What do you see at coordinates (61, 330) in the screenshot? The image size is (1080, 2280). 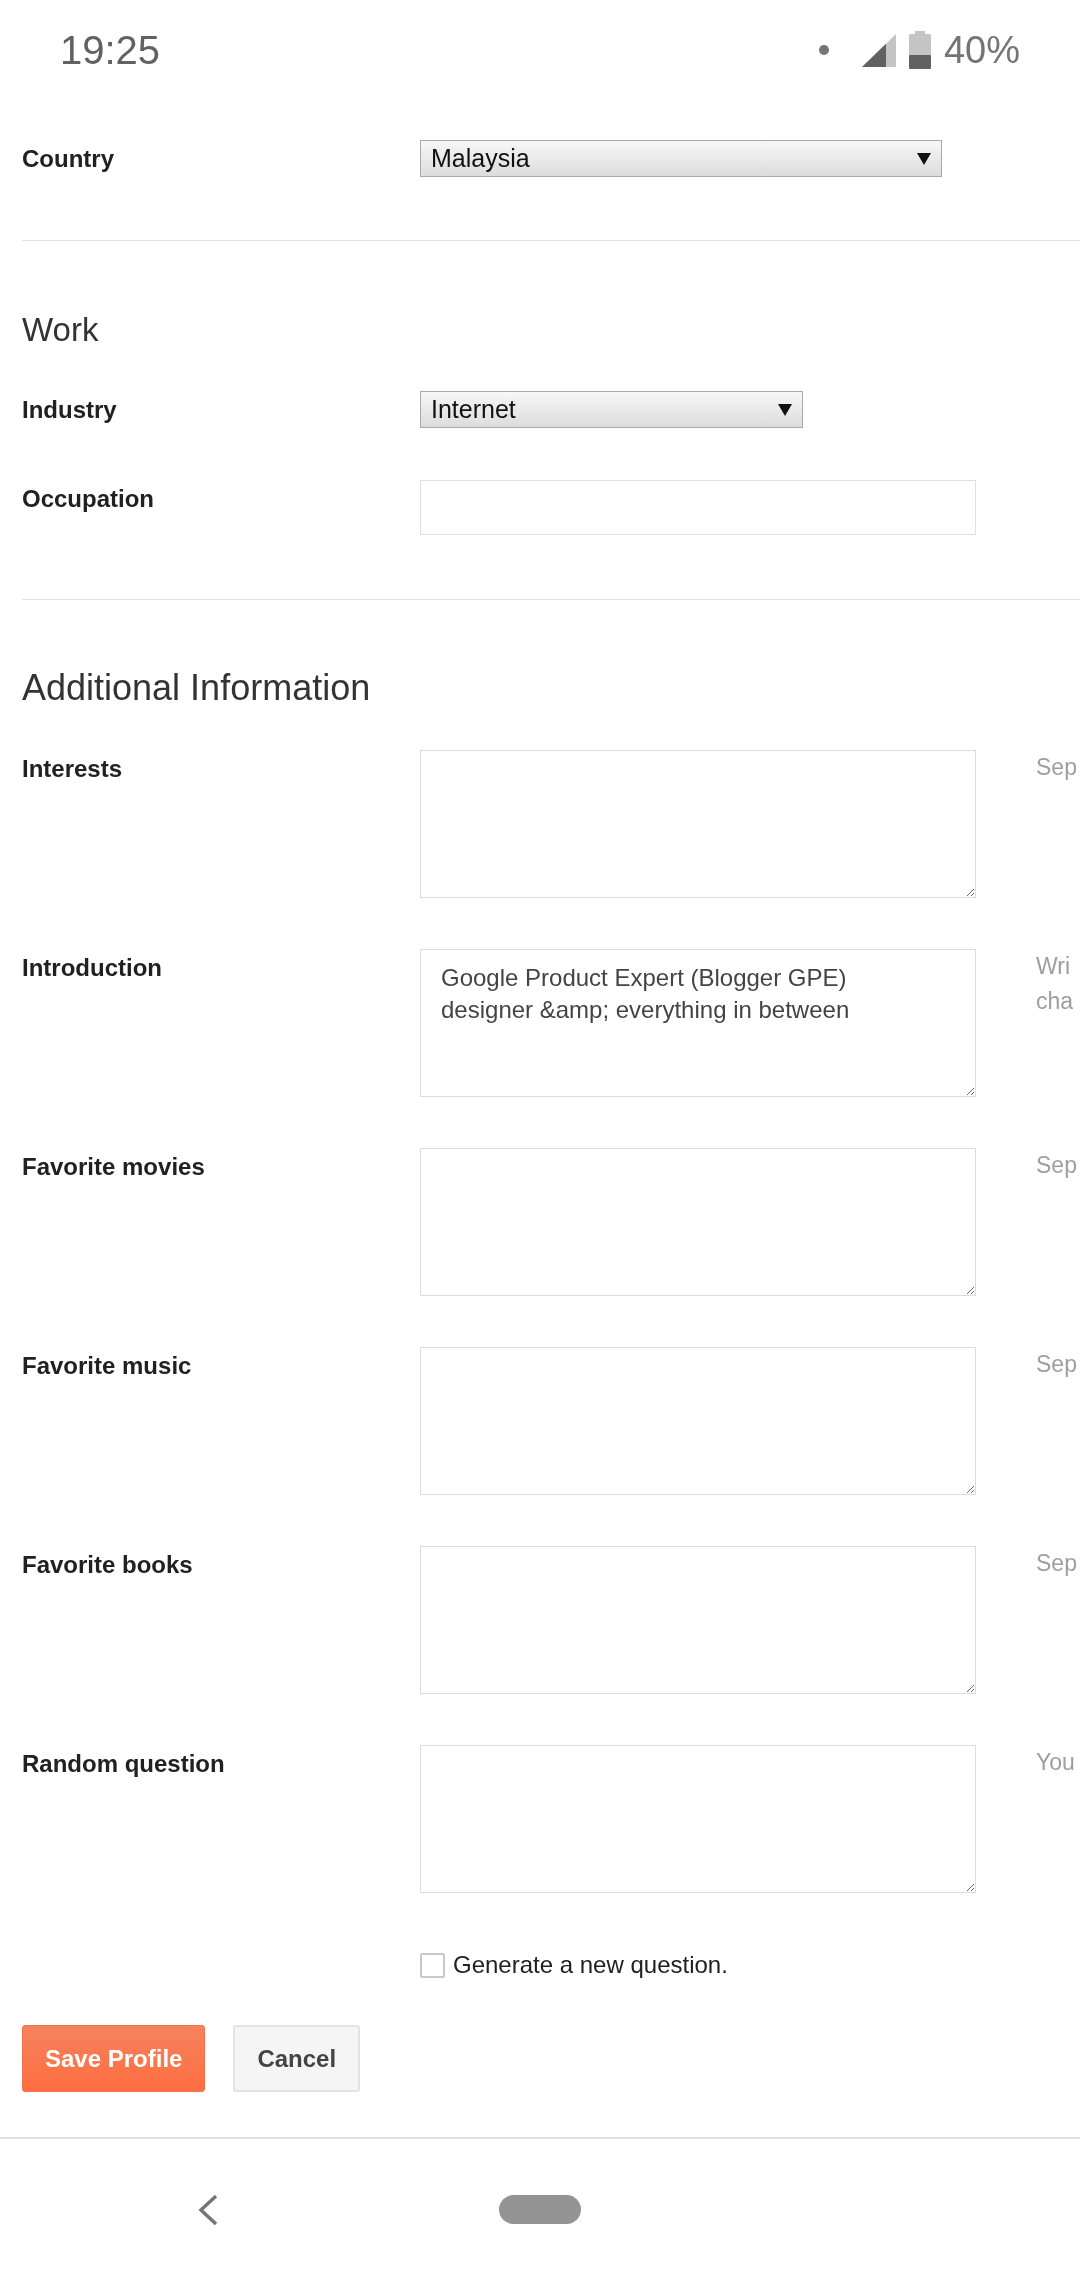 I see `section-heading: Work` at bounding box center [61, 330].